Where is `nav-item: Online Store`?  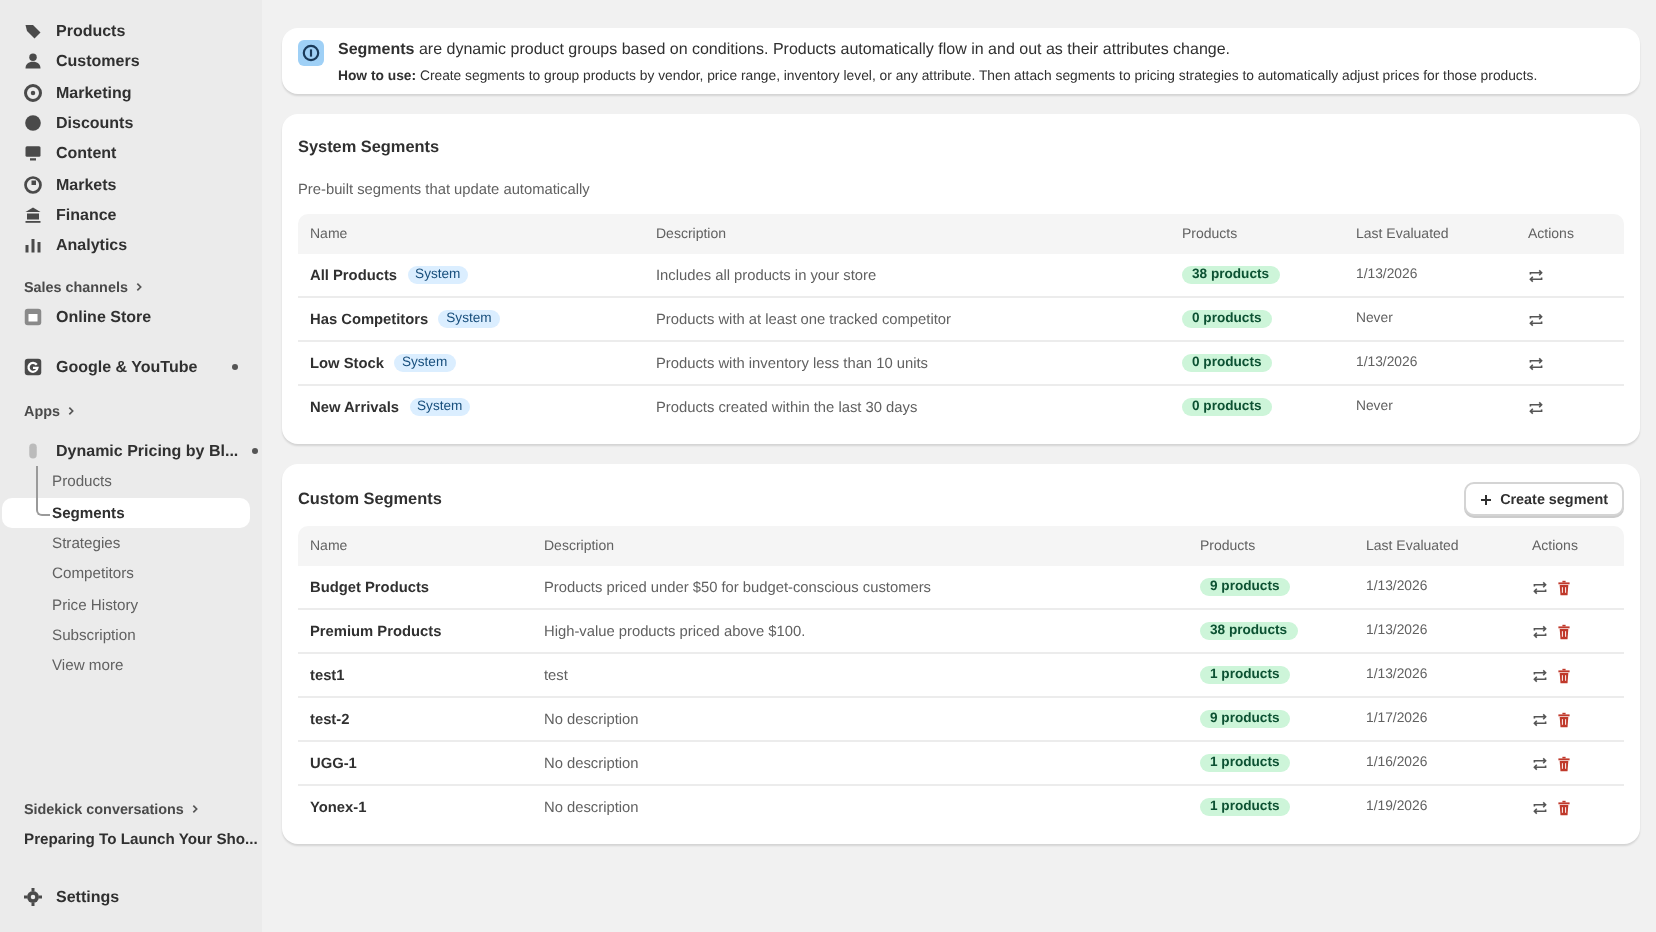
nav-item: Online Store is located at coordinates (131, 316).